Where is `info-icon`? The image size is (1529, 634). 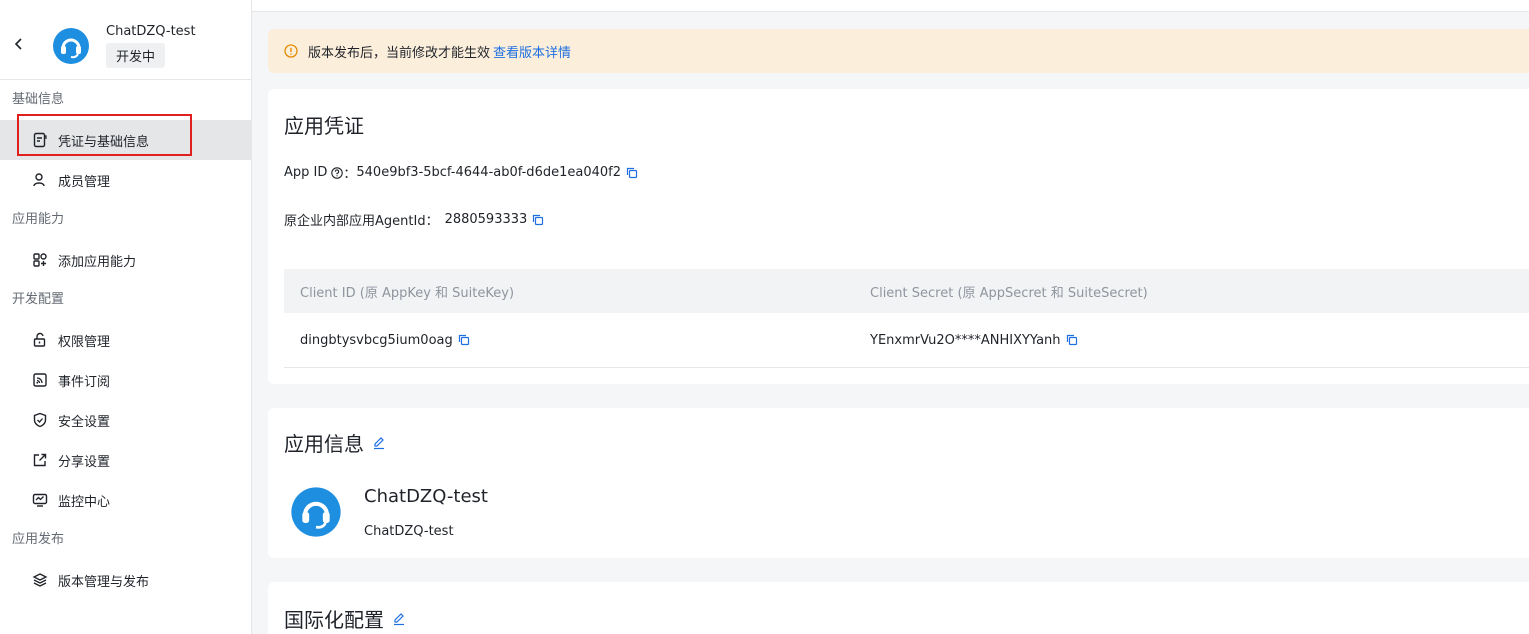 info-icon is located at coordinates (291, 51).